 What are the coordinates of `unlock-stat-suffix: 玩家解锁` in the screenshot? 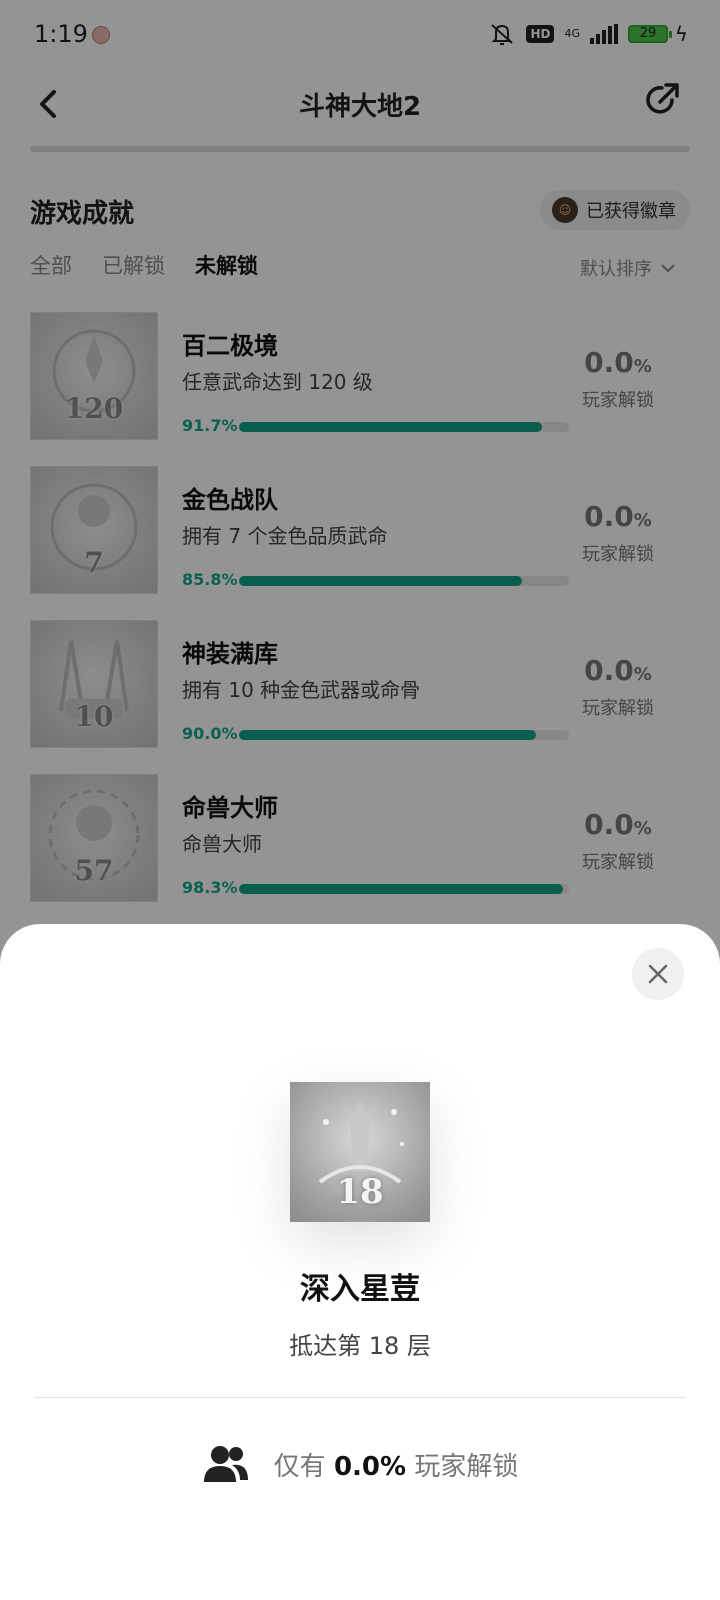 It's located at (466, 1466).